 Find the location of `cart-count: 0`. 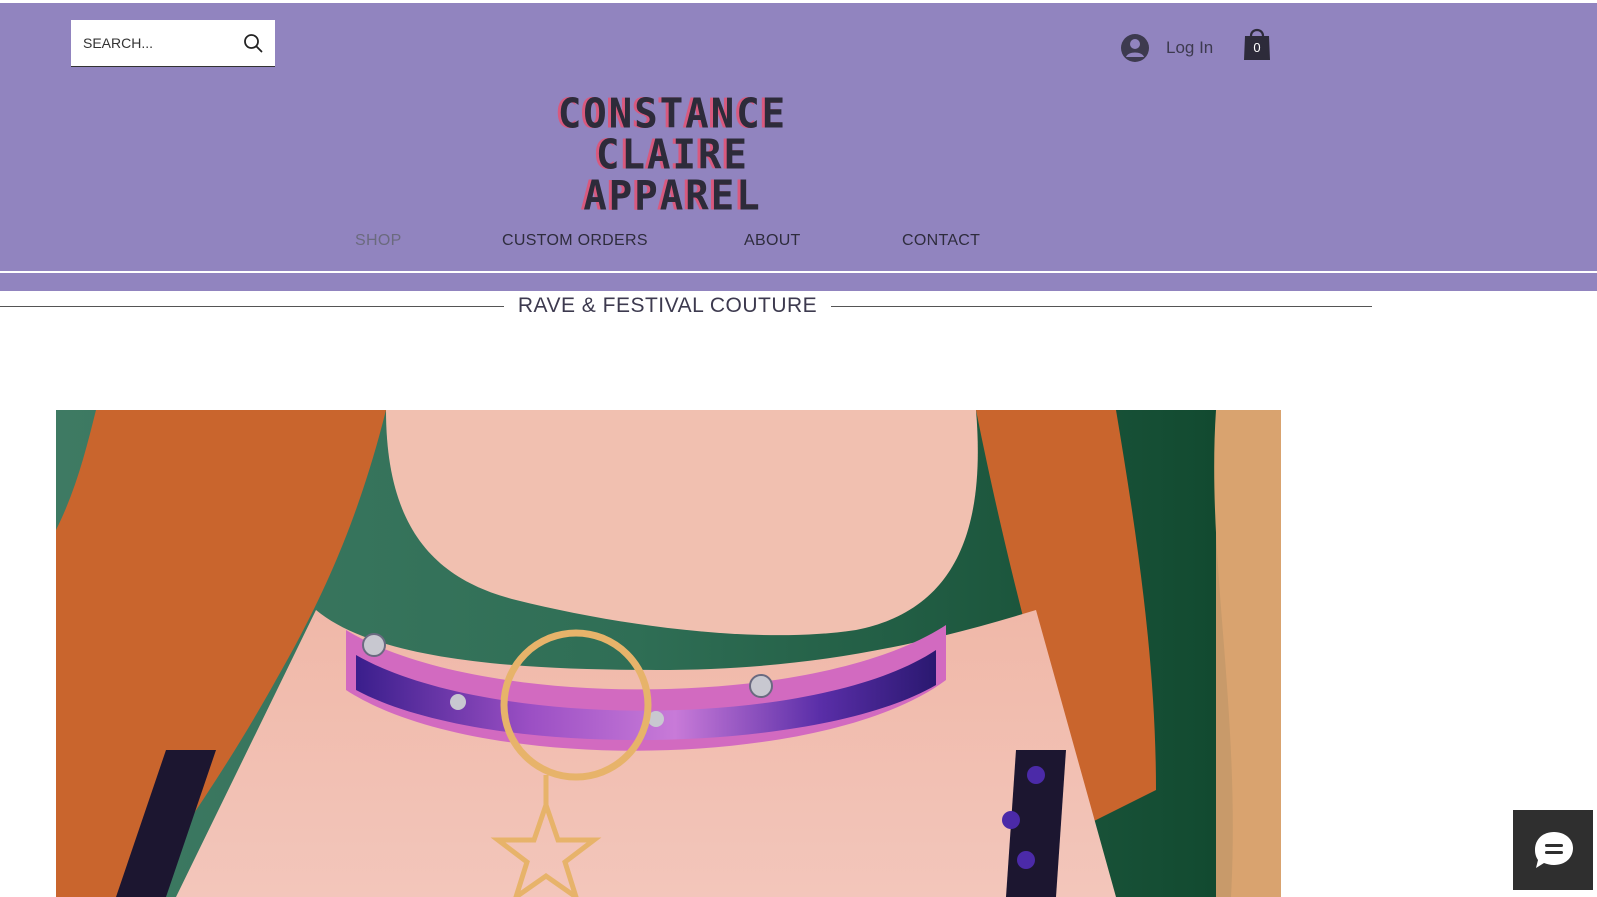

cart-count: 0 is located at coordinates (1257, 47).